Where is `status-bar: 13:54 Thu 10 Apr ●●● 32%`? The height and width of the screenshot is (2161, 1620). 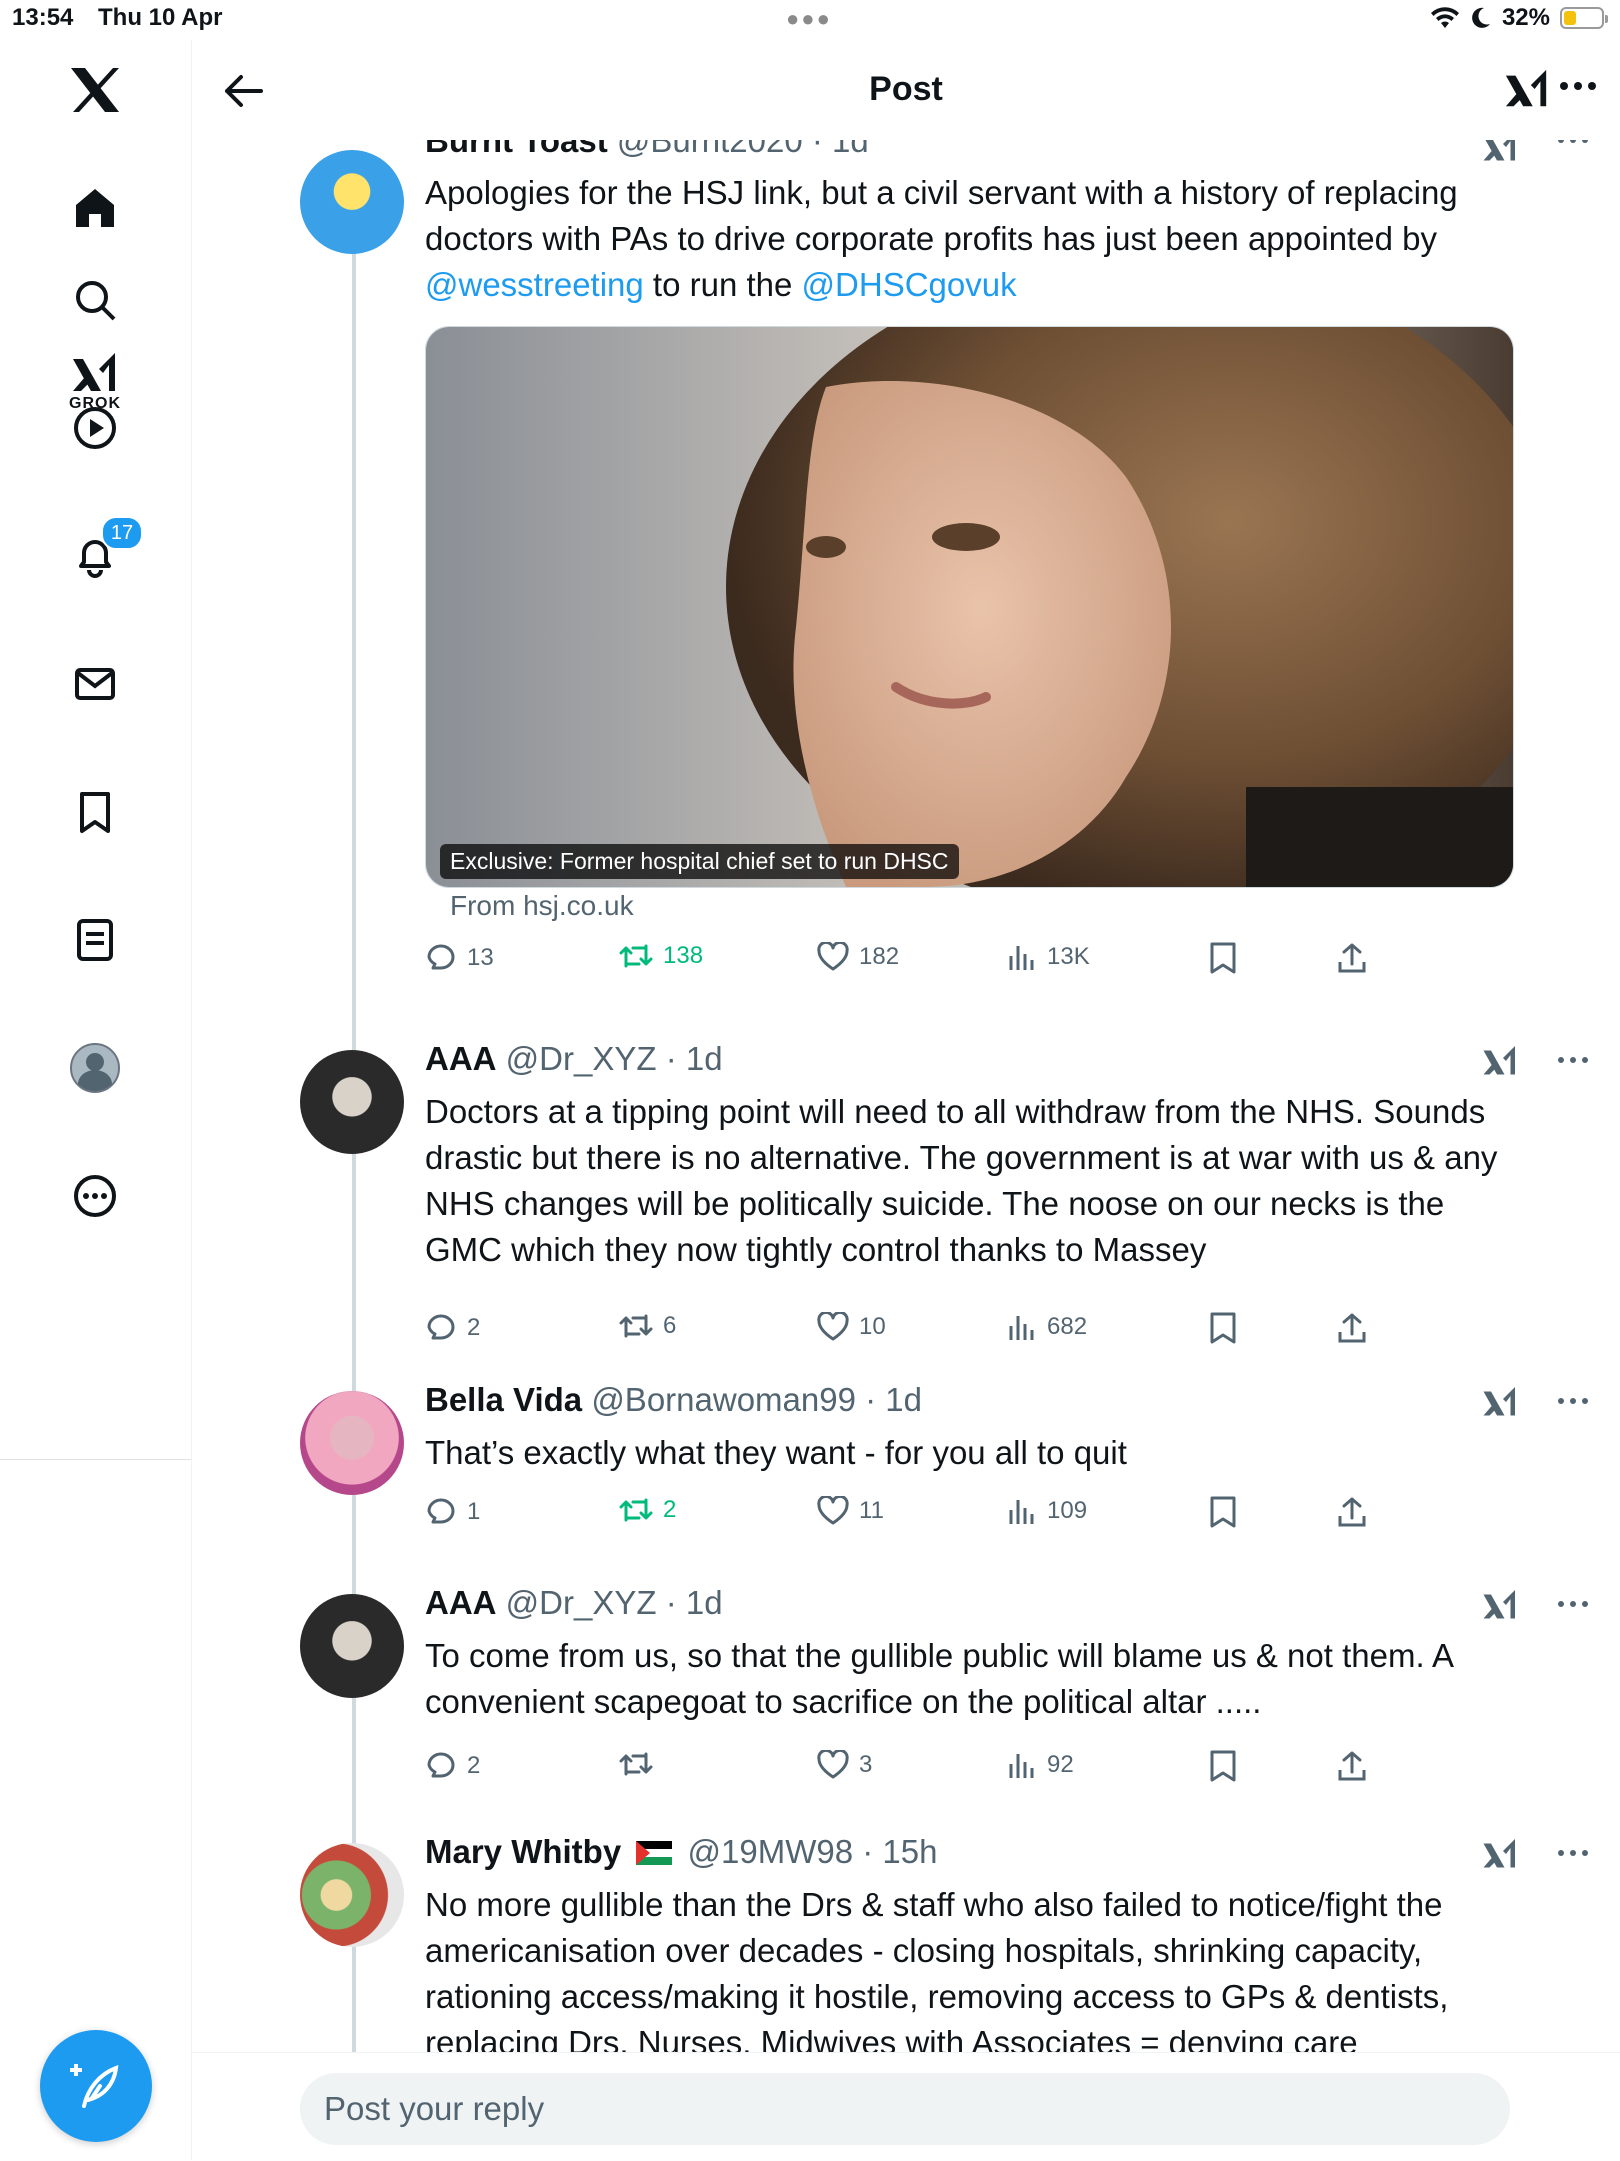
status-bar: 13:54 Thu 10 Apr ●●● 32% is located at coordinates (810, 20).